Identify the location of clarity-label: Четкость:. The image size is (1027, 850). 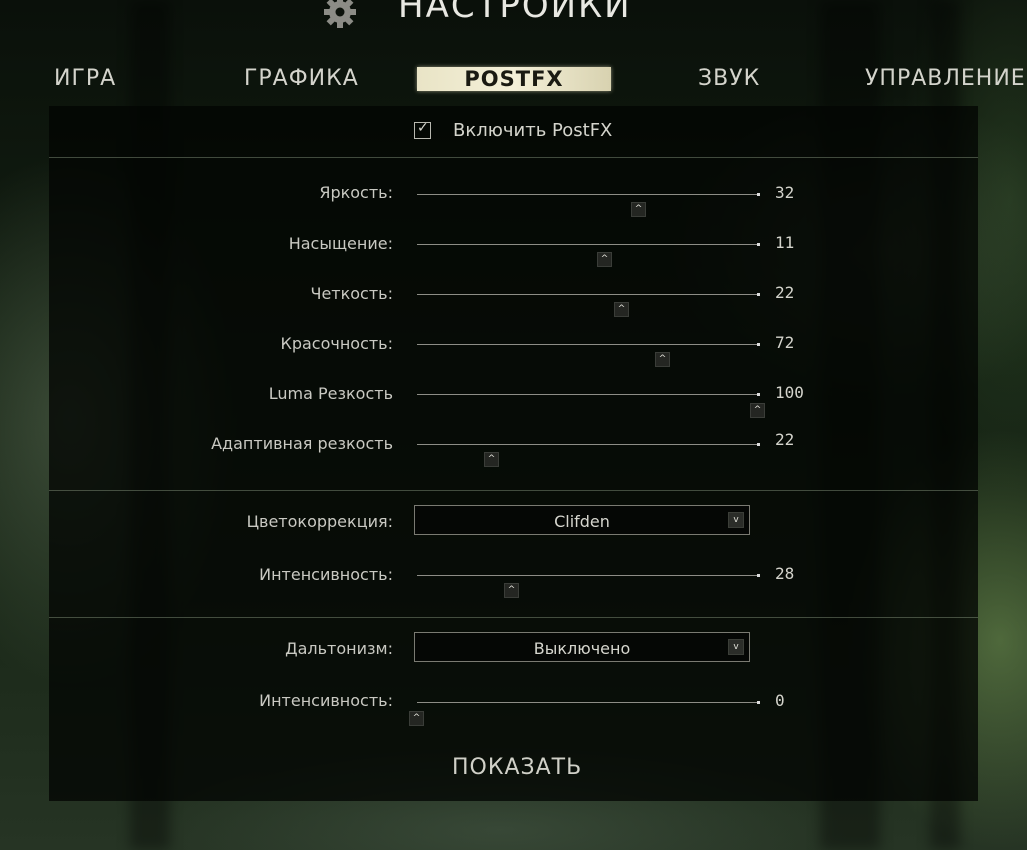
(351, 293).